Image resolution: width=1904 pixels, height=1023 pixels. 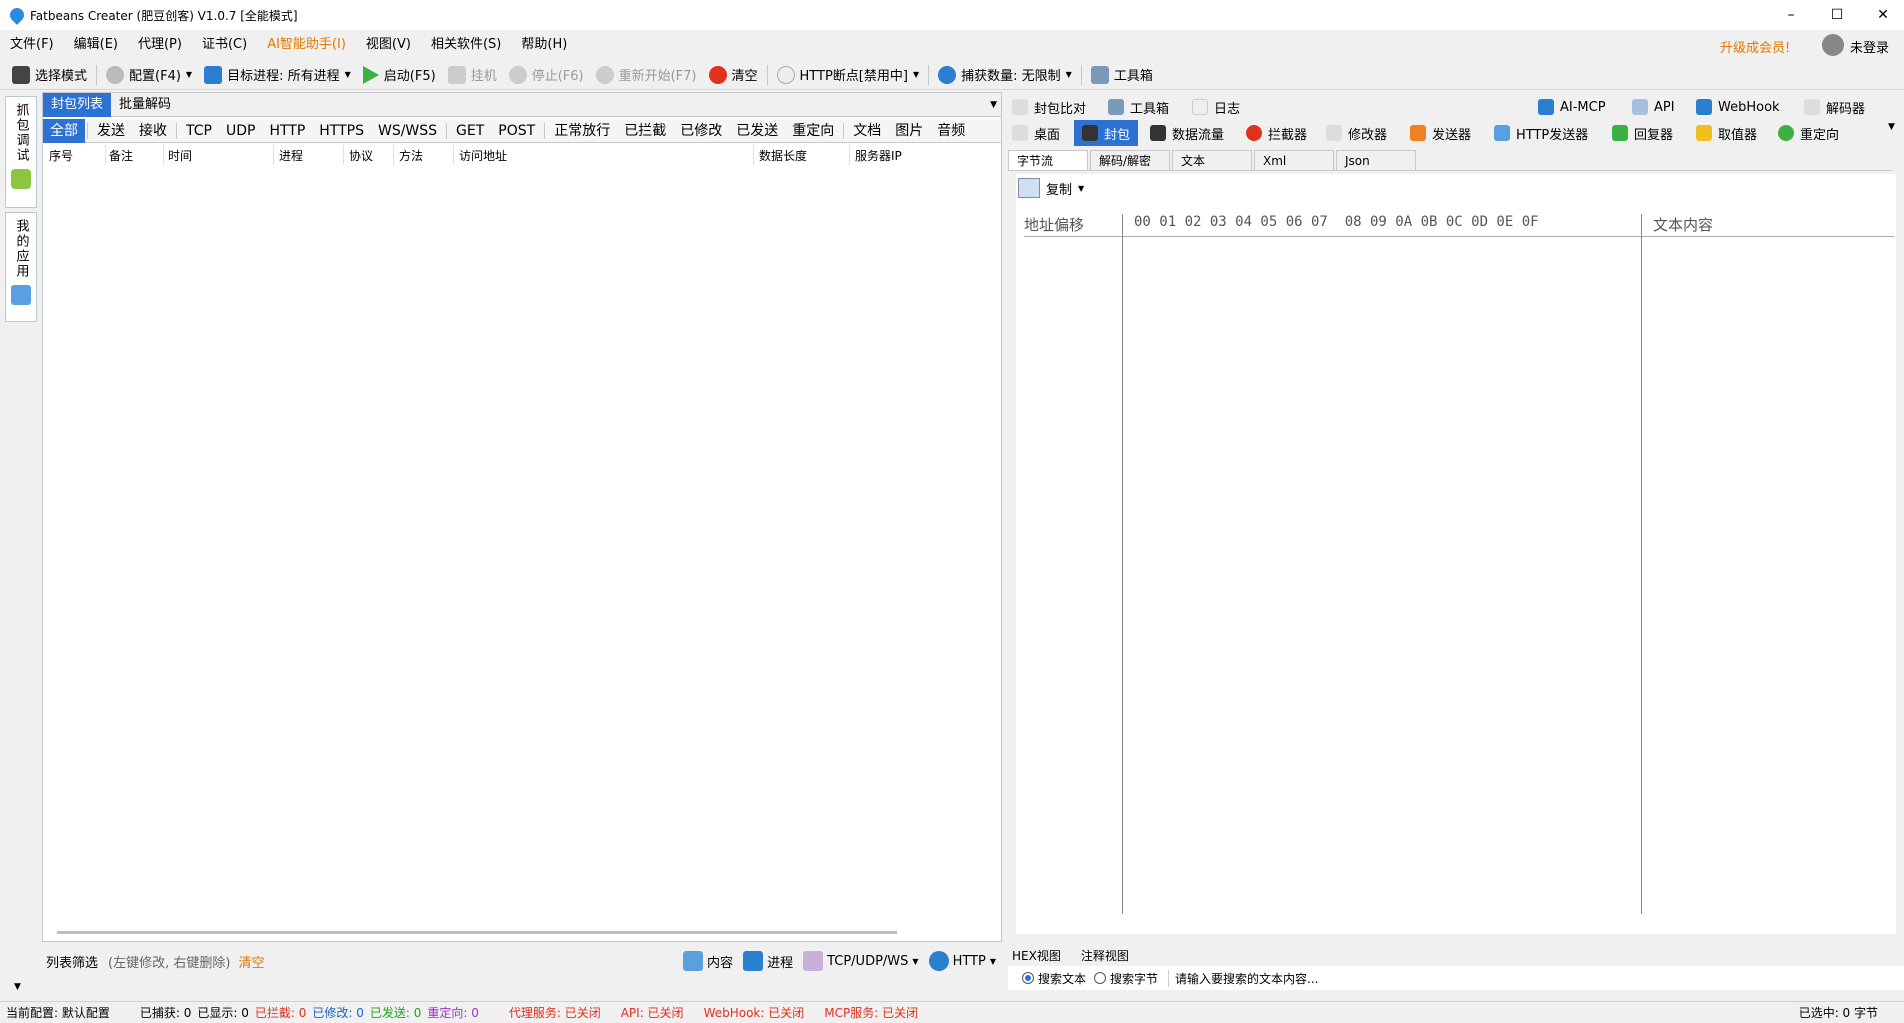 I want to click on search-bytes-radio, so click(x=1100, y=978).